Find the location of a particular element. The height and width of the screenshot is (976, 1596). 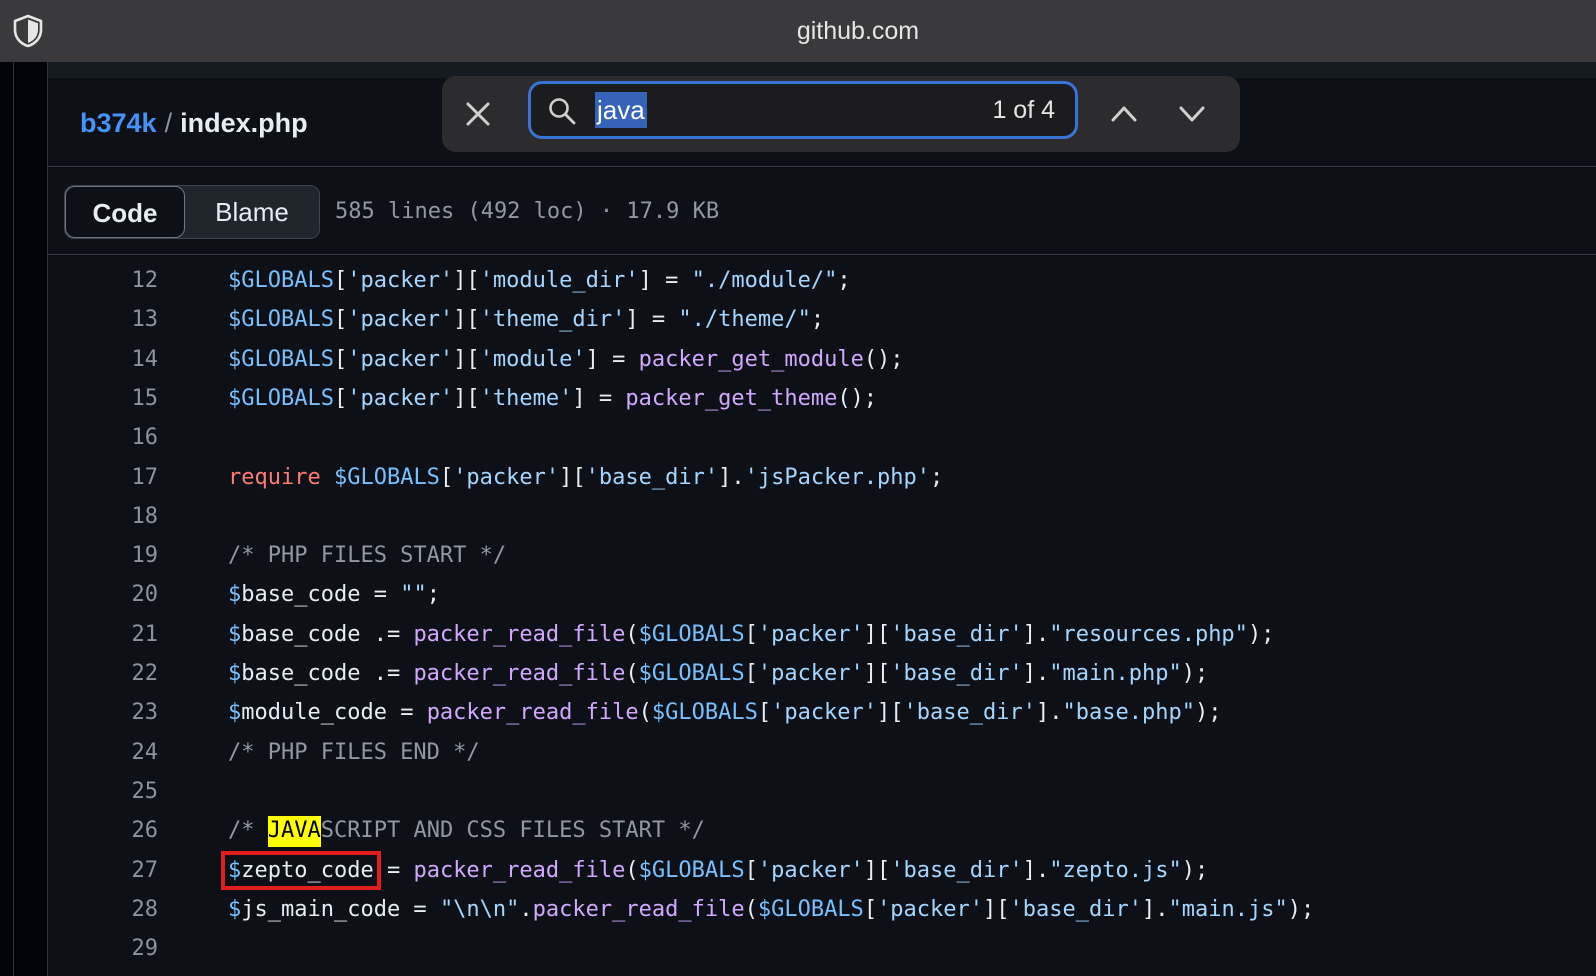

code-token: "\n\n" is located at coordinates (479, 909).